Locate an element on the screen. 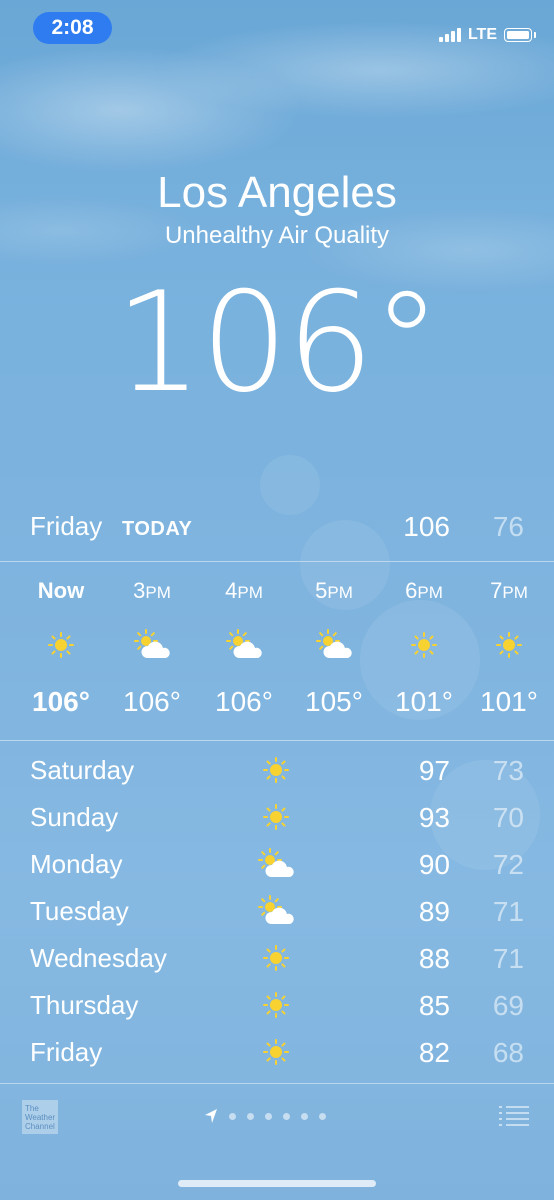  daily-forecast-row: Tuesday 89 71 is located at coordinates (277, 911).